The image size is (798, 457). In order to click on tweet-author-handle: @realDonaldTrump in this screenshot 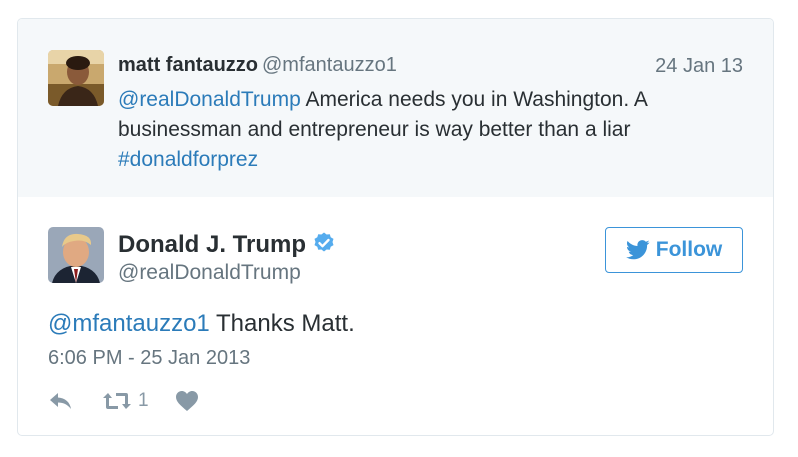, I will do `click(209, 273)`.